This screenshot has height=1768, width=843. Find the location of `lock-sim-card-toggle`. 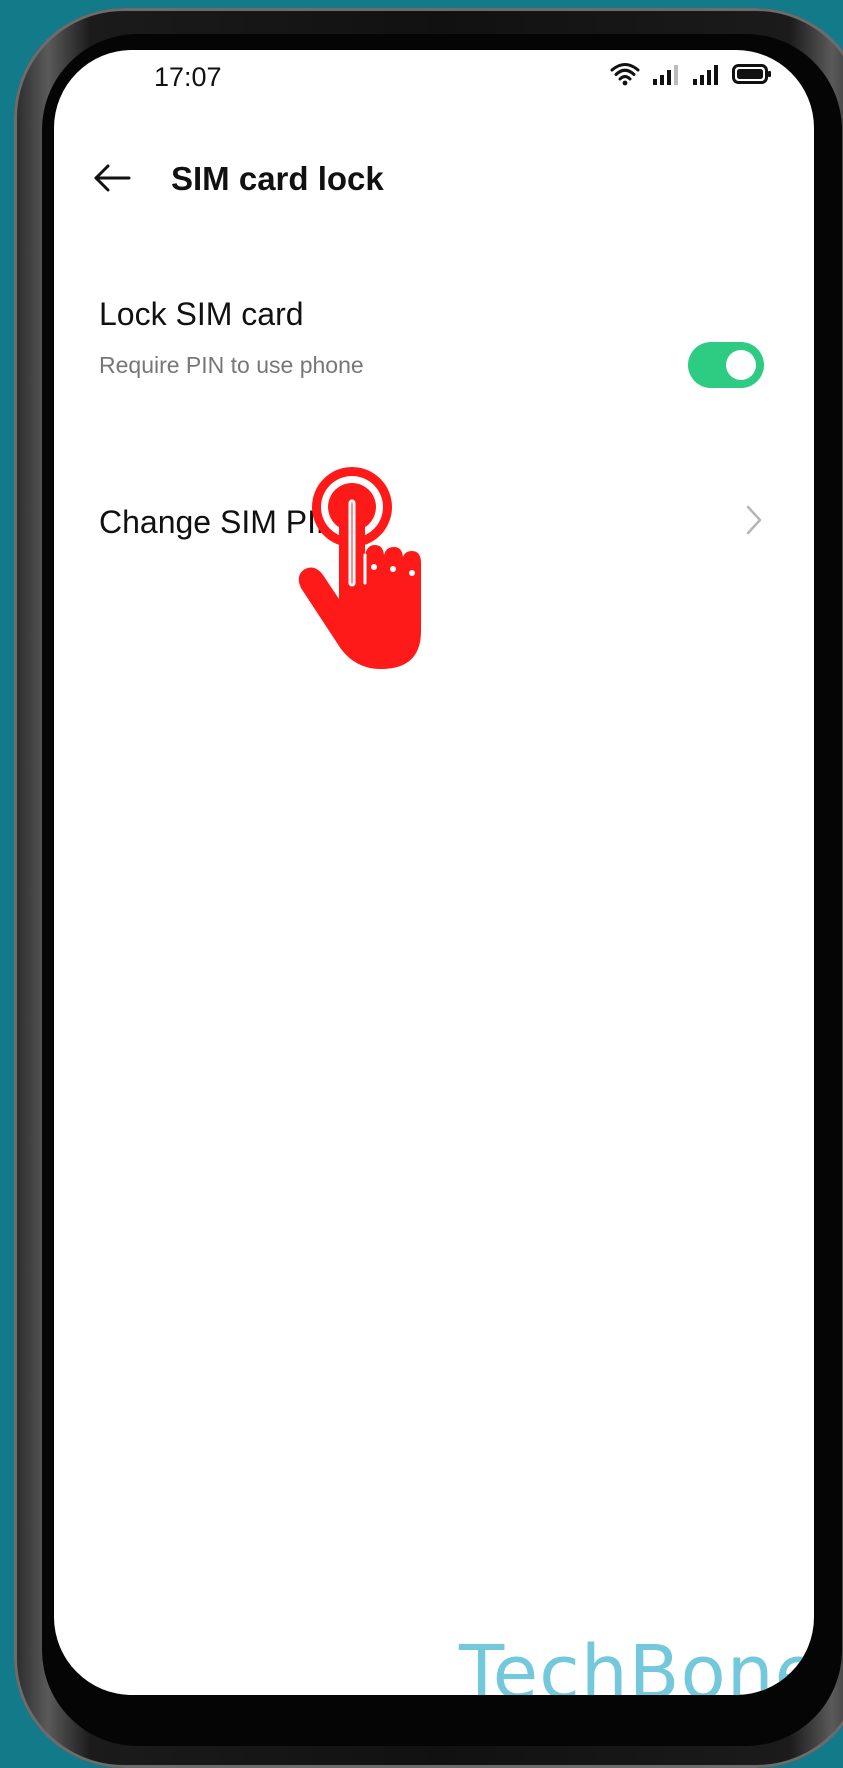

lock-sim-card-toggle is located at coordinates (726, 365).